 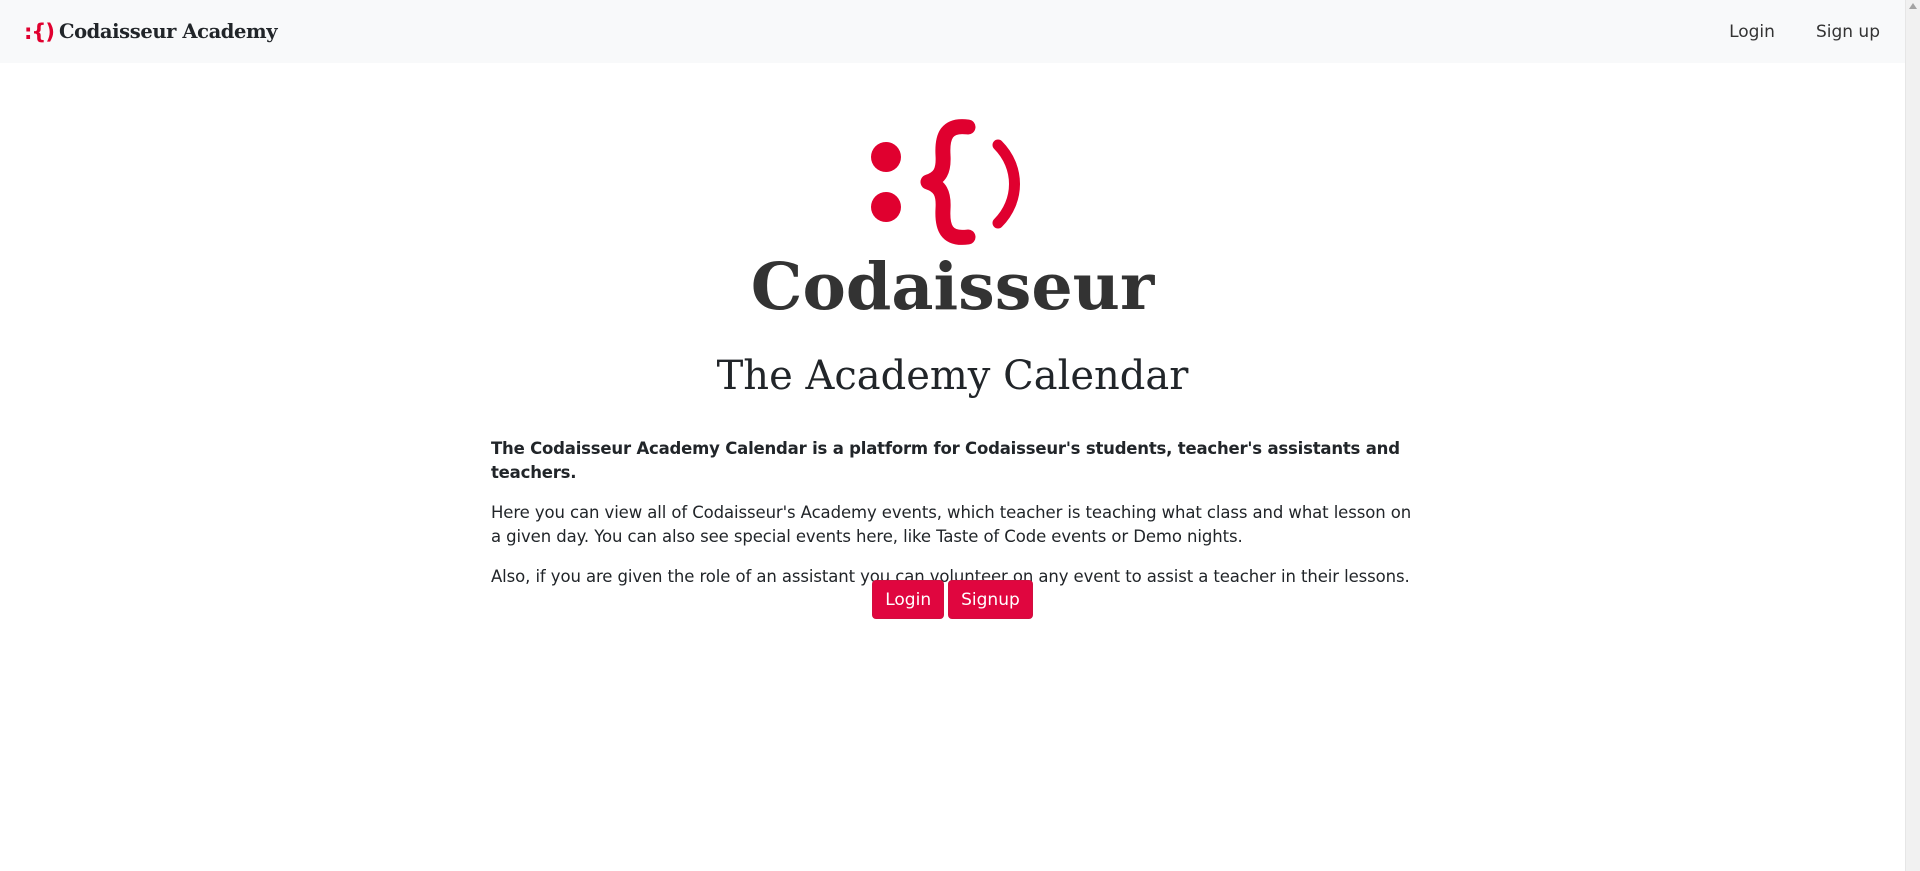 I want to click on hero-wordmark: Codaisseur, so click(x=952, y=287).